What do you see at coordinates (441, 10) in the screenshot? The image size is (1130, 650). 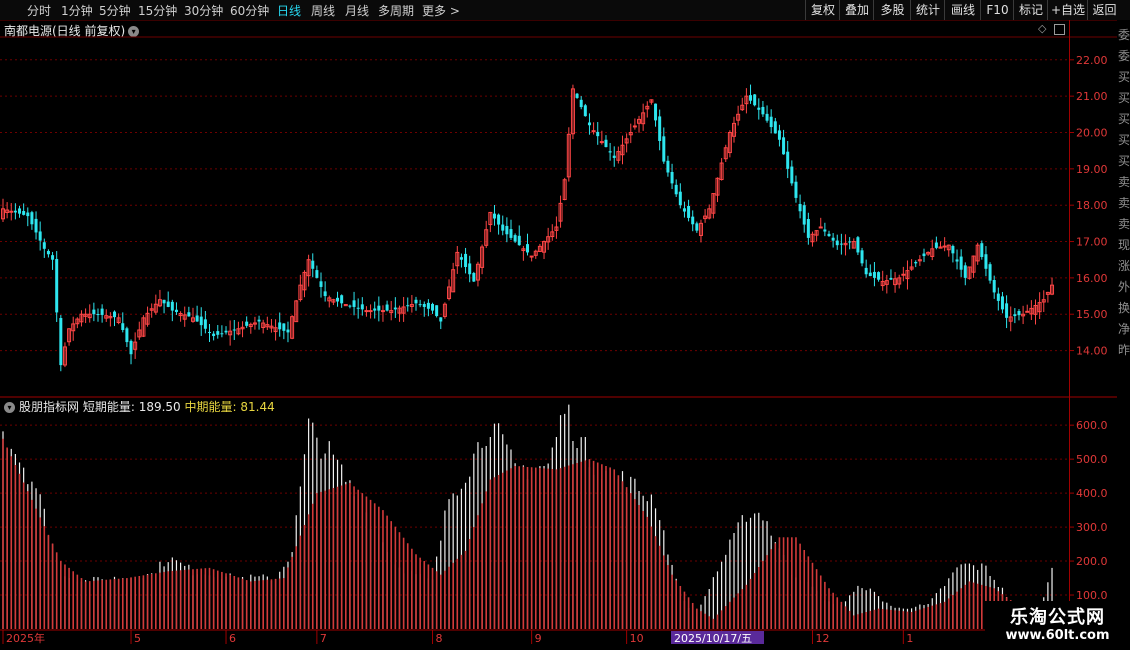 I see `period-tab-more: 更多 >` at bounding box center [441, 10].